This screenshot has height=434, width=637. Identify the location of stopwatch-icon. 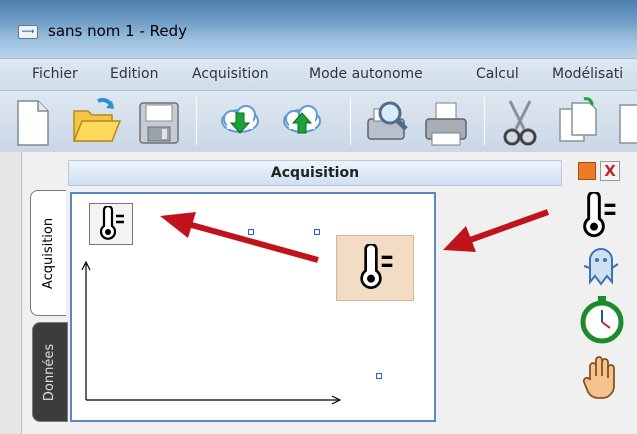
(602, 320).